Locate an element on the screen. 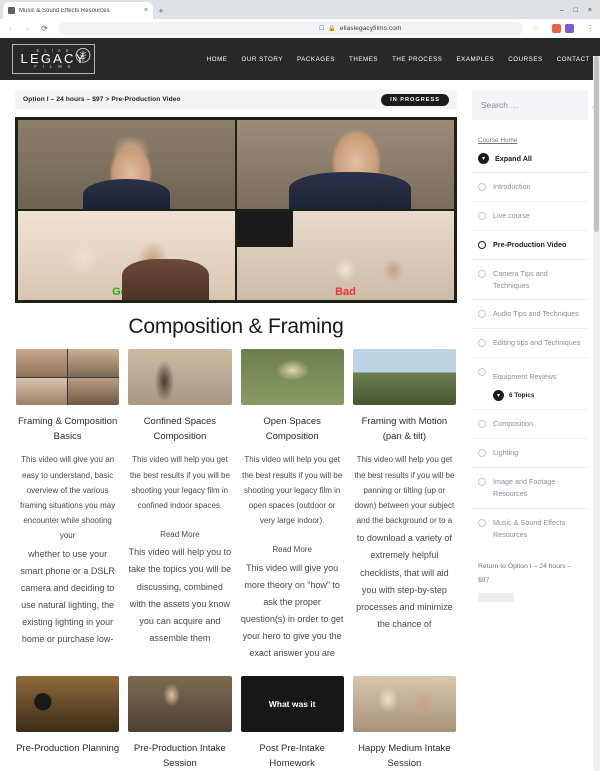 This screenshot has height=771, width=600. nav-item-contact: CONTACT is located at coordinates (573, 59).